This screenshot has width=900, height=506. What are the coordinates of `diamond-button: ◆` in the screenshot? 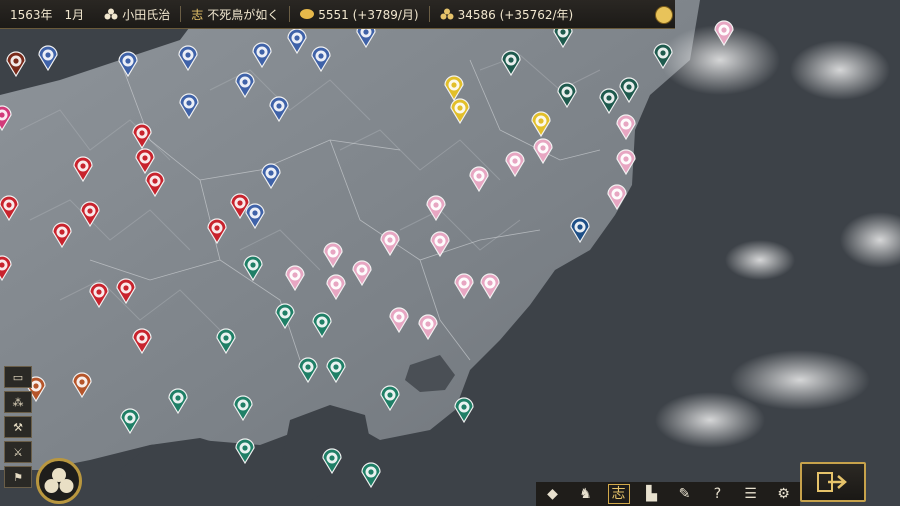 It's located at (553, 494).